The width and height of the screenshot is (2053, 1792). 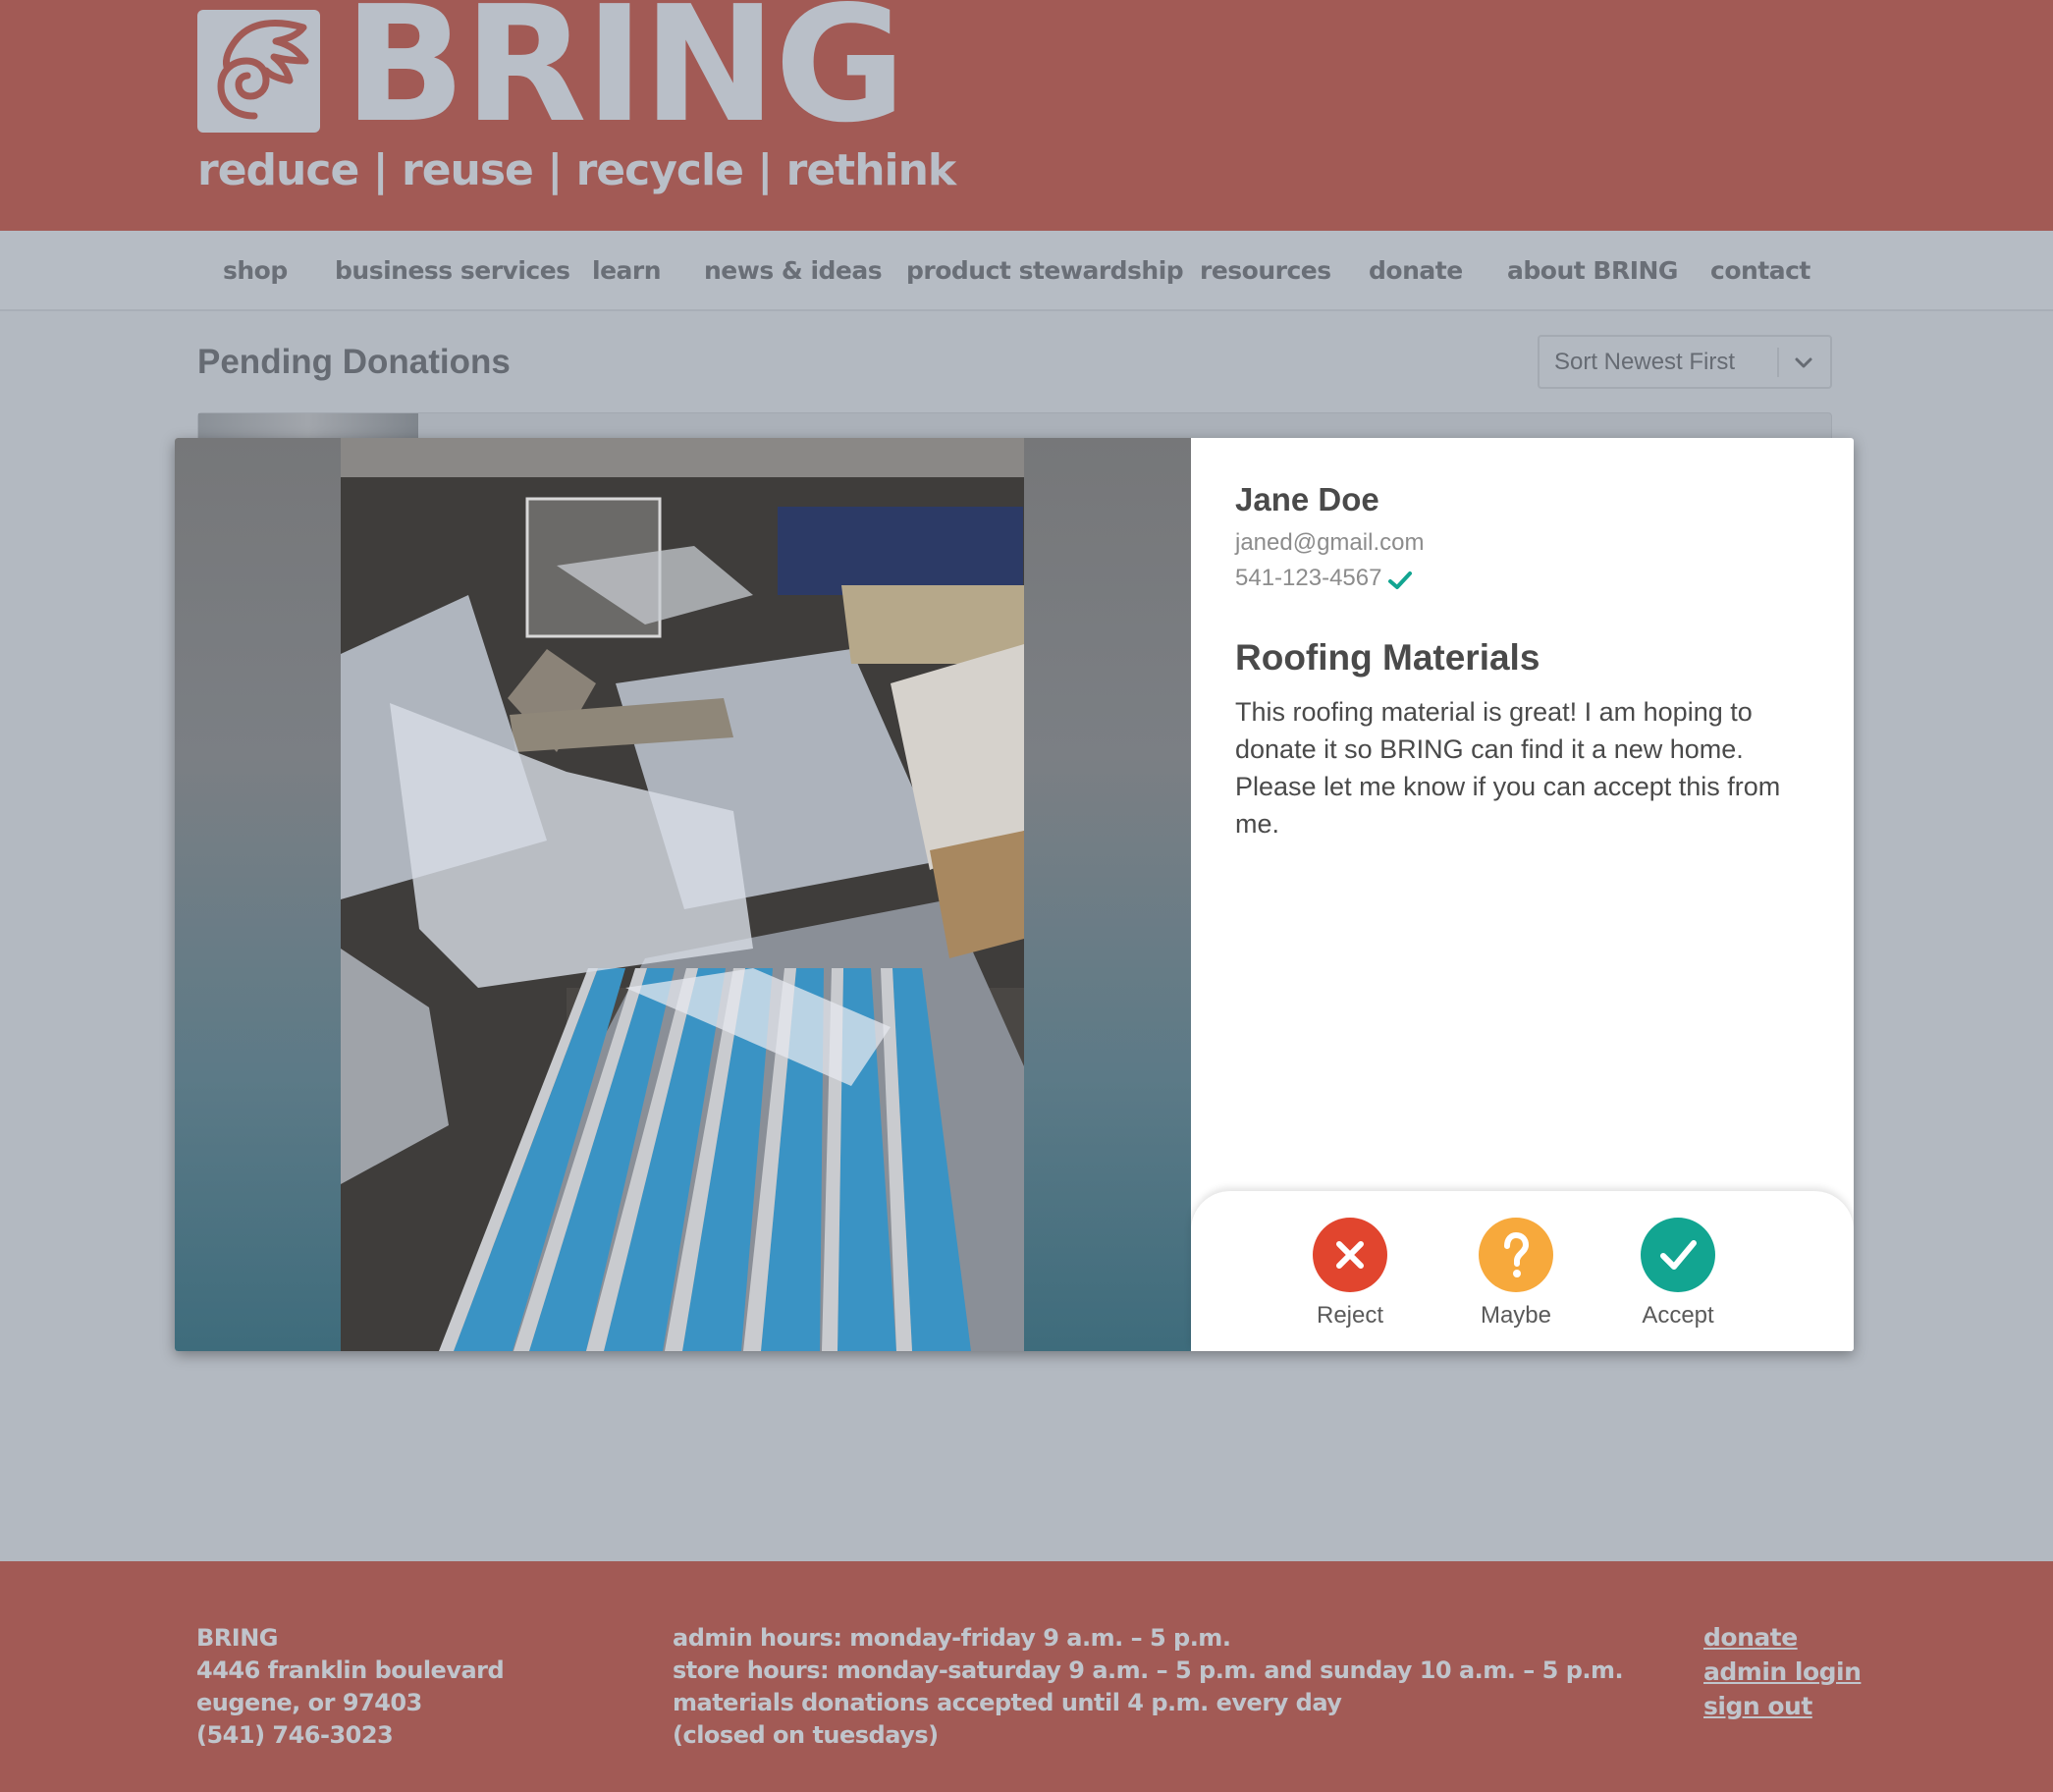 I want to click on nav-item-product-stewardship: product stewardship, so click(x=1045, y=271).